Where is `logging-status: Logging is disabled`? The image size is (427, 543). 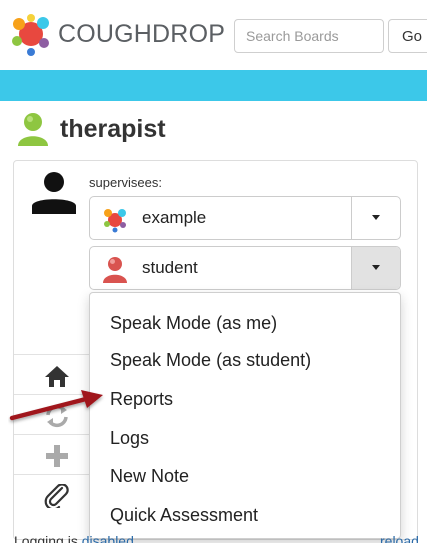
logging-status: Logging is disabled is located at coordinates (74, 538).